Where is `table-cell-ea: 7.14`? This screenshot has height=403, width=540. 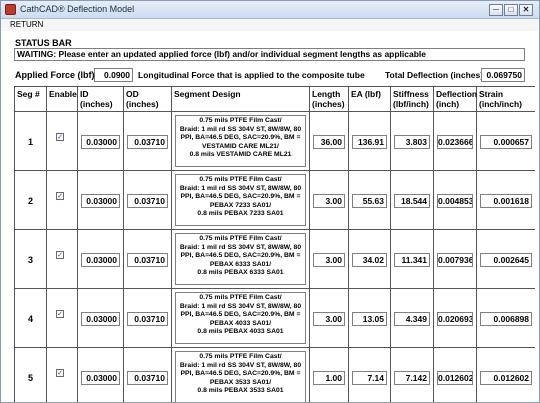 table-cell-ea: 7.14 is located at coordinates (370, 375).